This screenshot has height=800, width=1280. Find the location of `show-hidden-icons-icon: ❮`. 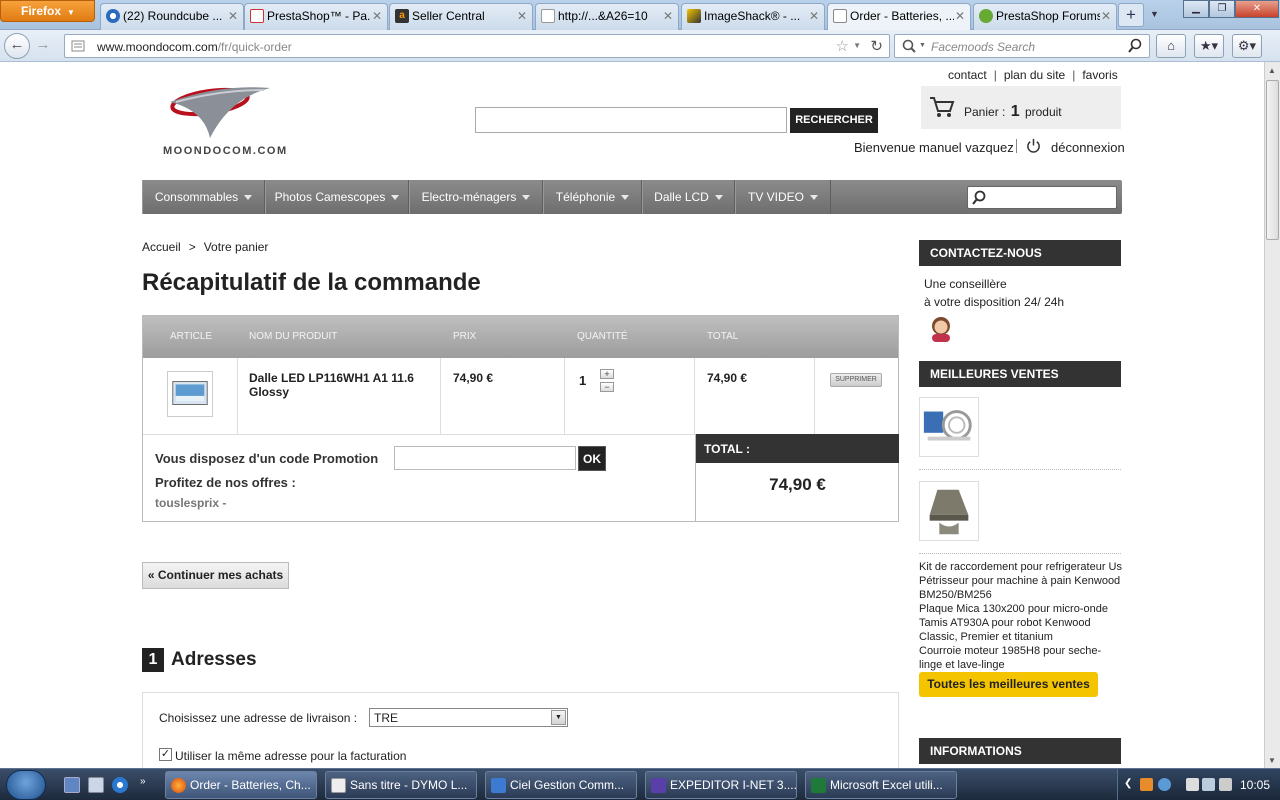

show-hidden-icons-icon: ❮ is located at coordinates (1128, 783).